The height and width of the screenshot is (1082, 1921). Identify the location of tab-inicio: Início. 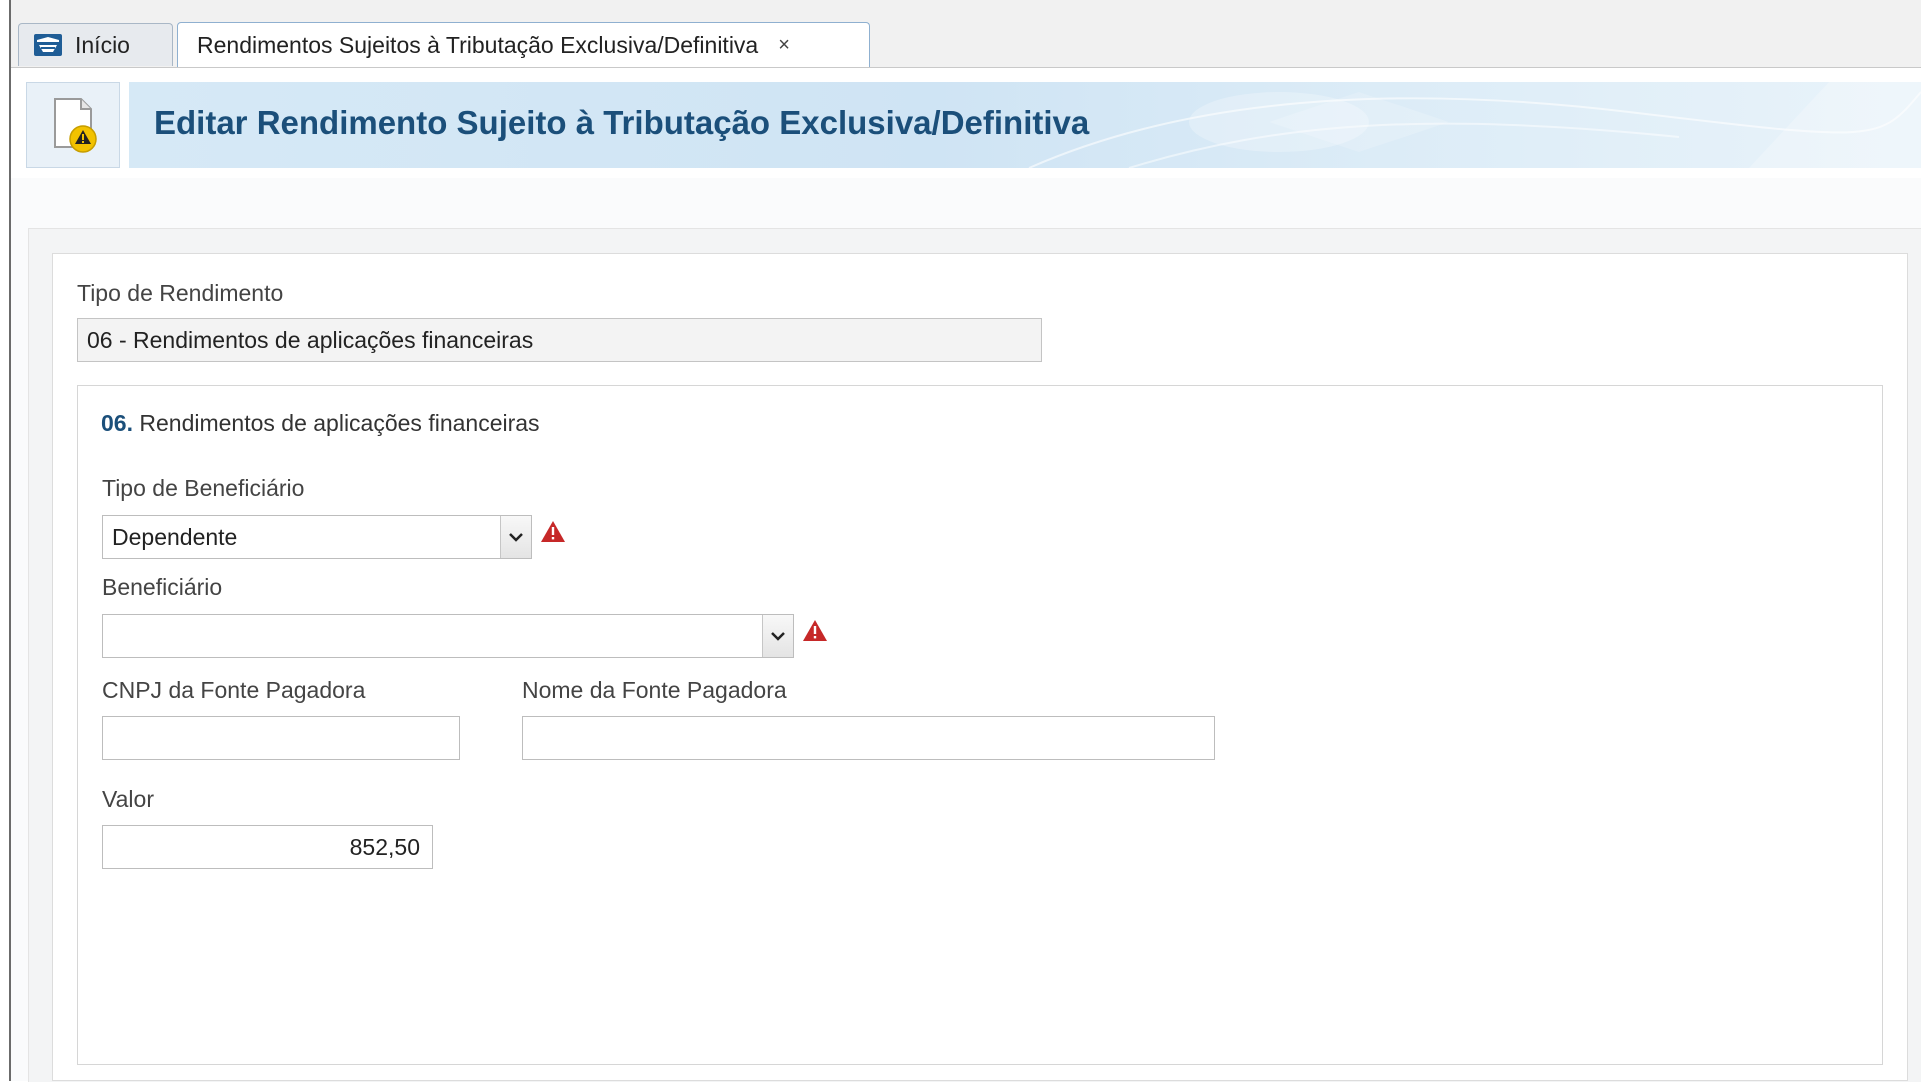
(95, 44).